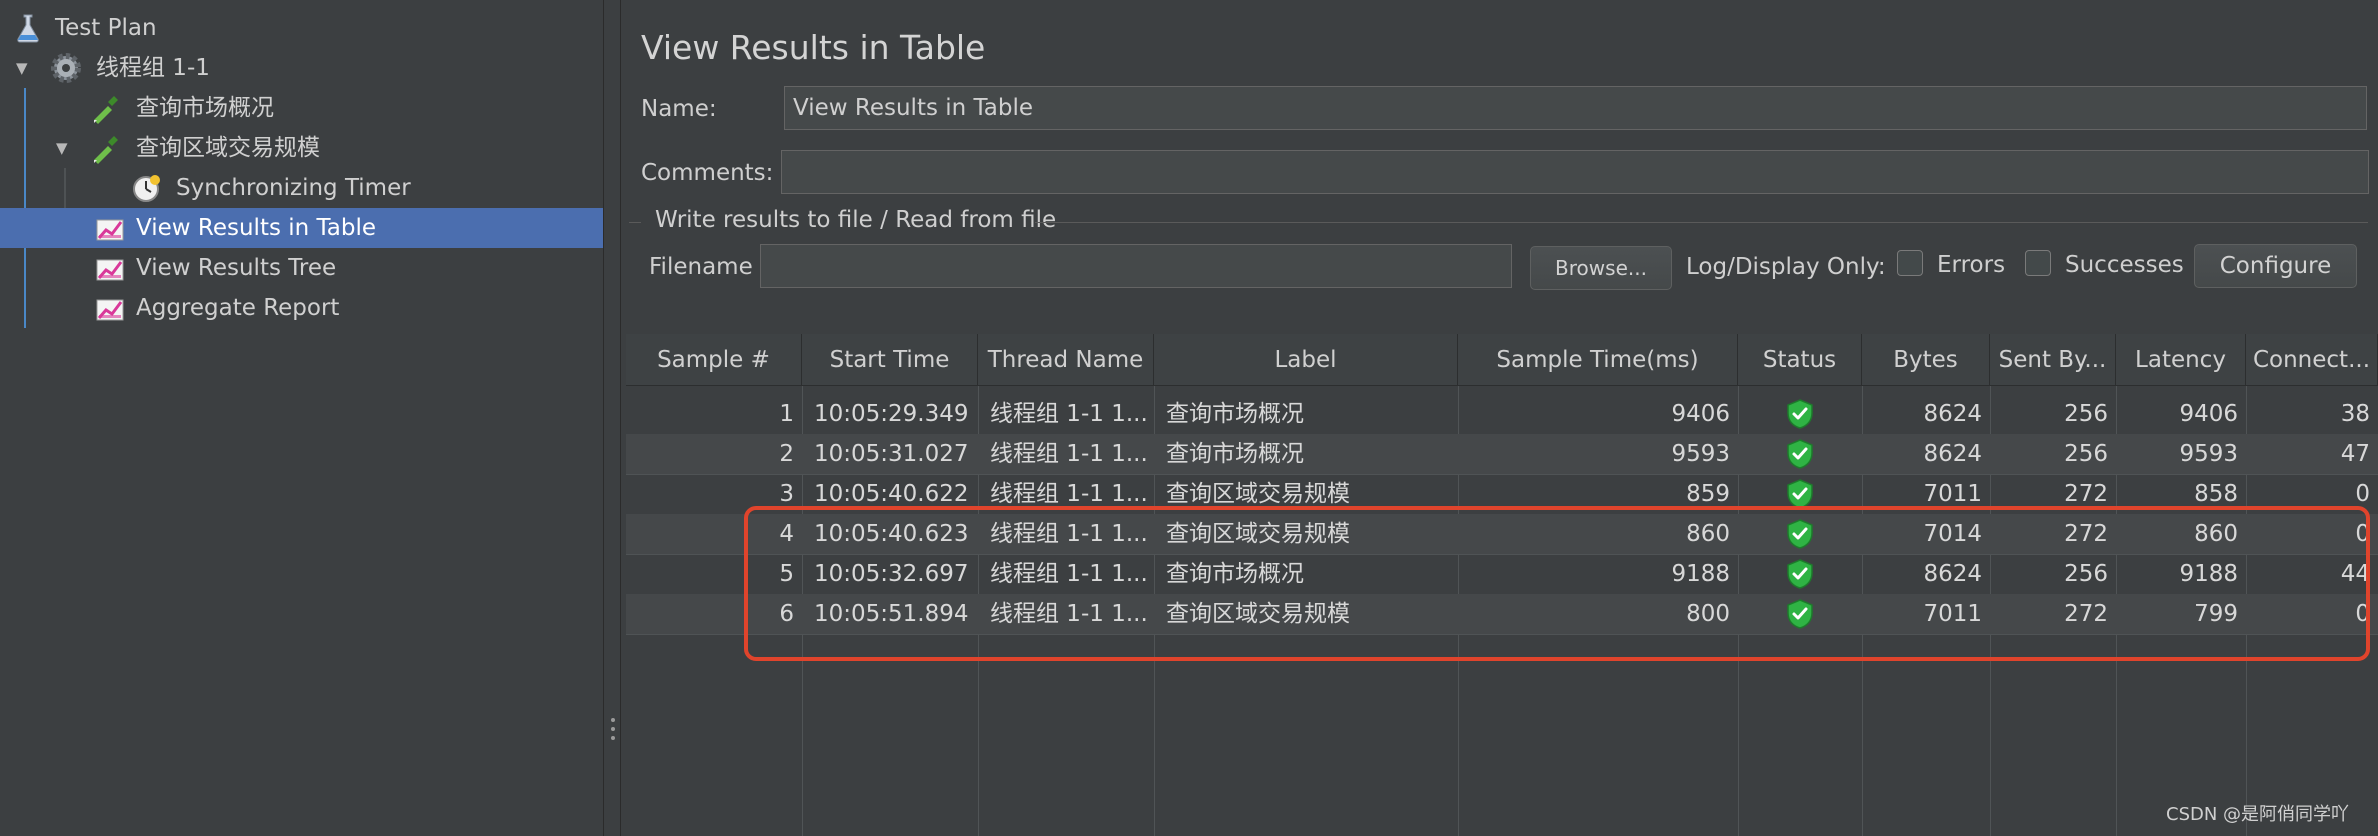 This screenshot has width=2378, height=836. I want to click on table-cell: 47, so click(2355, 454).